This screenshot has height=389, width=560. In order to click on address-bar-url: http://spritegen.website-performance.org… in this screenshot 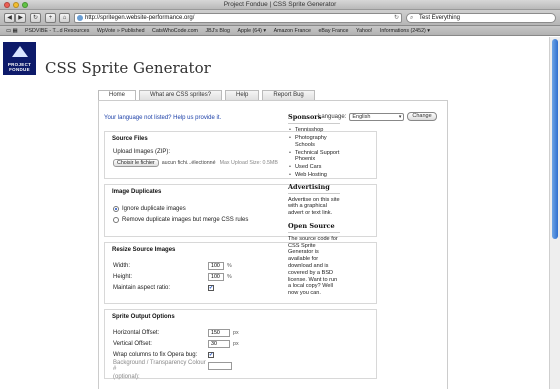, I will do `click(140, 18)`.